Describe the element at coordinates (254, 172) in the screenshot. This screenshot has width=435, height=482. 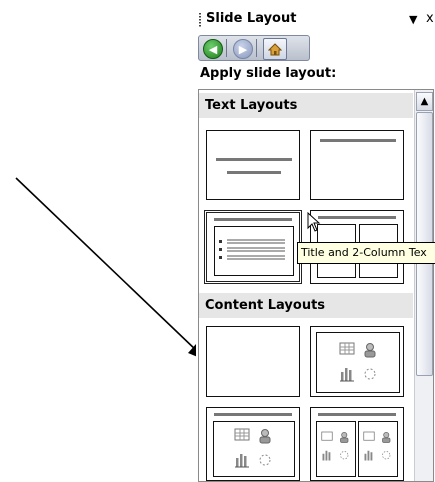
I see `subtitle-bar` at that location.